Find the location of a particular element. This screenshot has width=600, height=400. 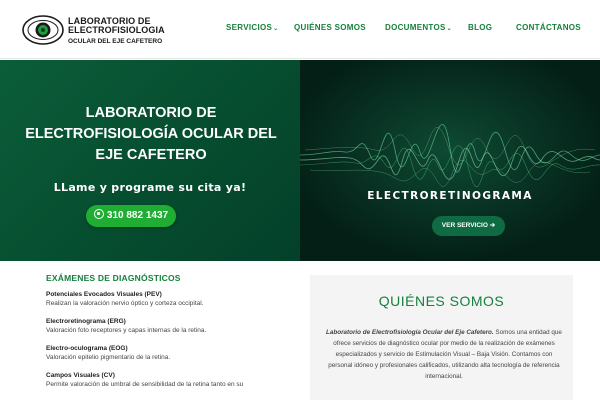

whatsapp-icon is located at coordinates (98, 214).